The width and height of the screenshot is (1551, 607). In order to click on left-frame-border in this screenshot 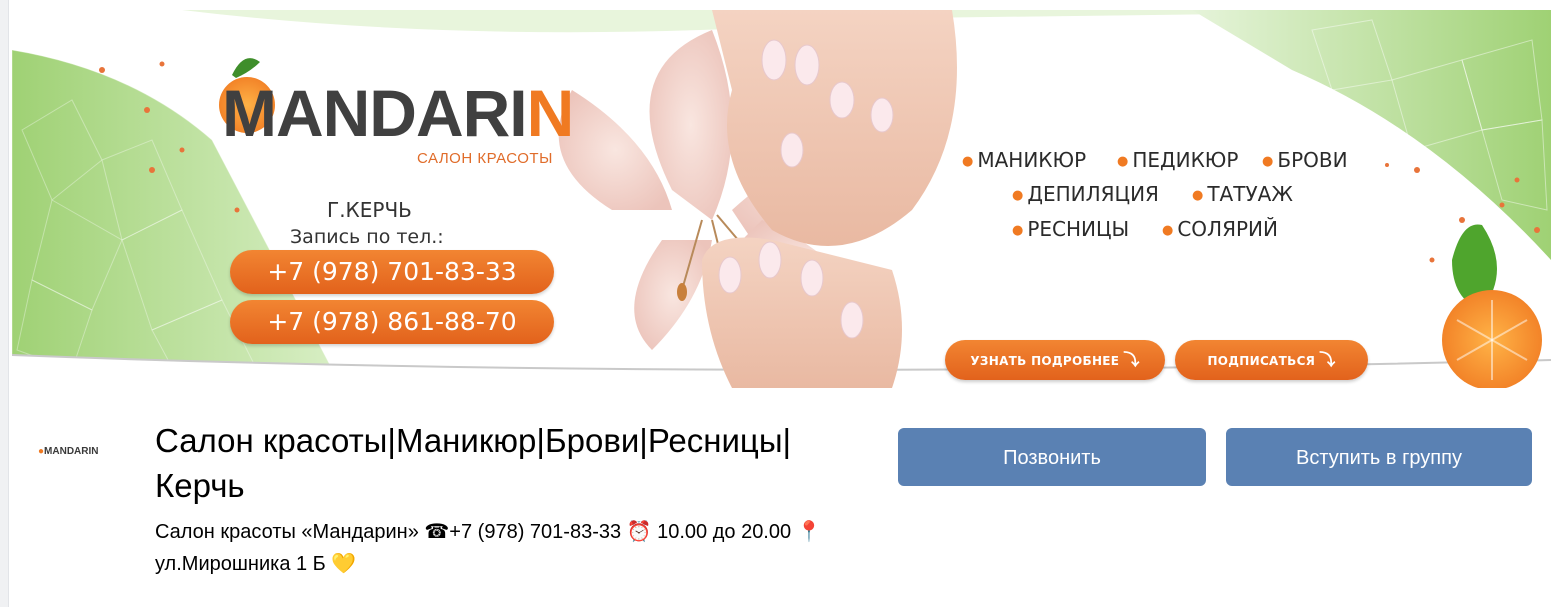, I will do `click(4, 303)`.